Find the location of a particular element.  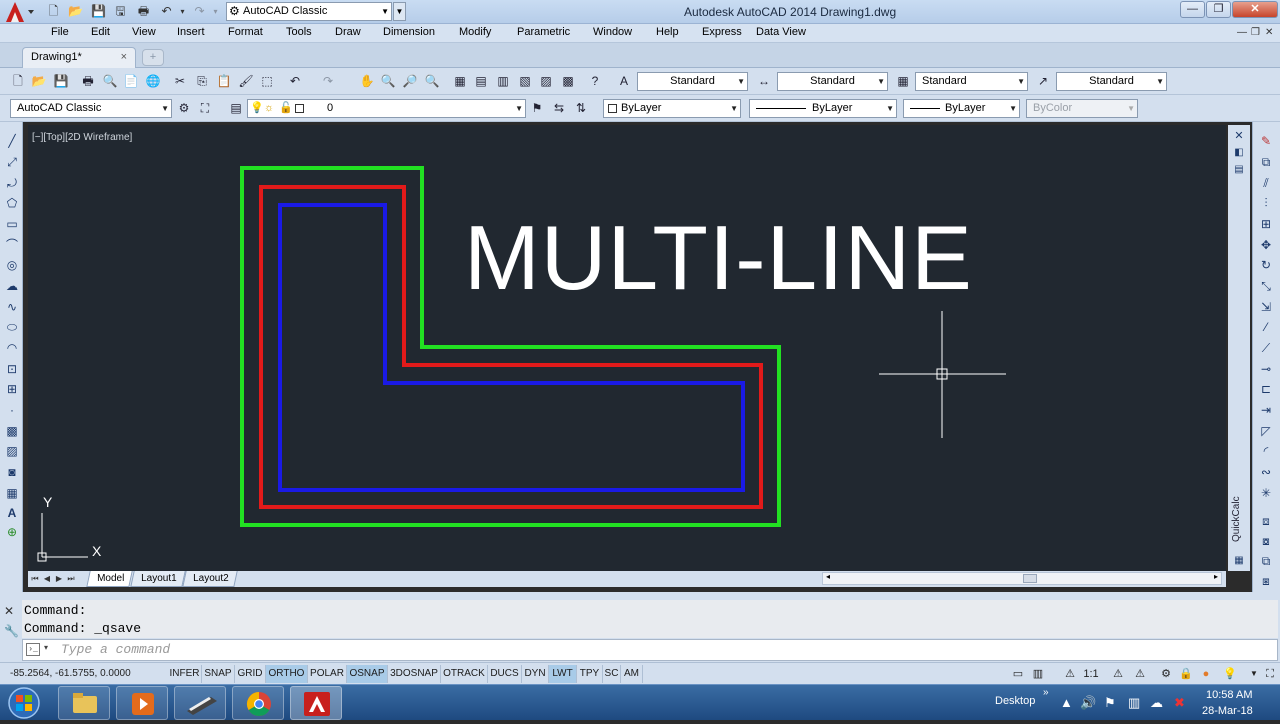

customize-command-line-icon: 🔧 is located at coordinates (11, 631).